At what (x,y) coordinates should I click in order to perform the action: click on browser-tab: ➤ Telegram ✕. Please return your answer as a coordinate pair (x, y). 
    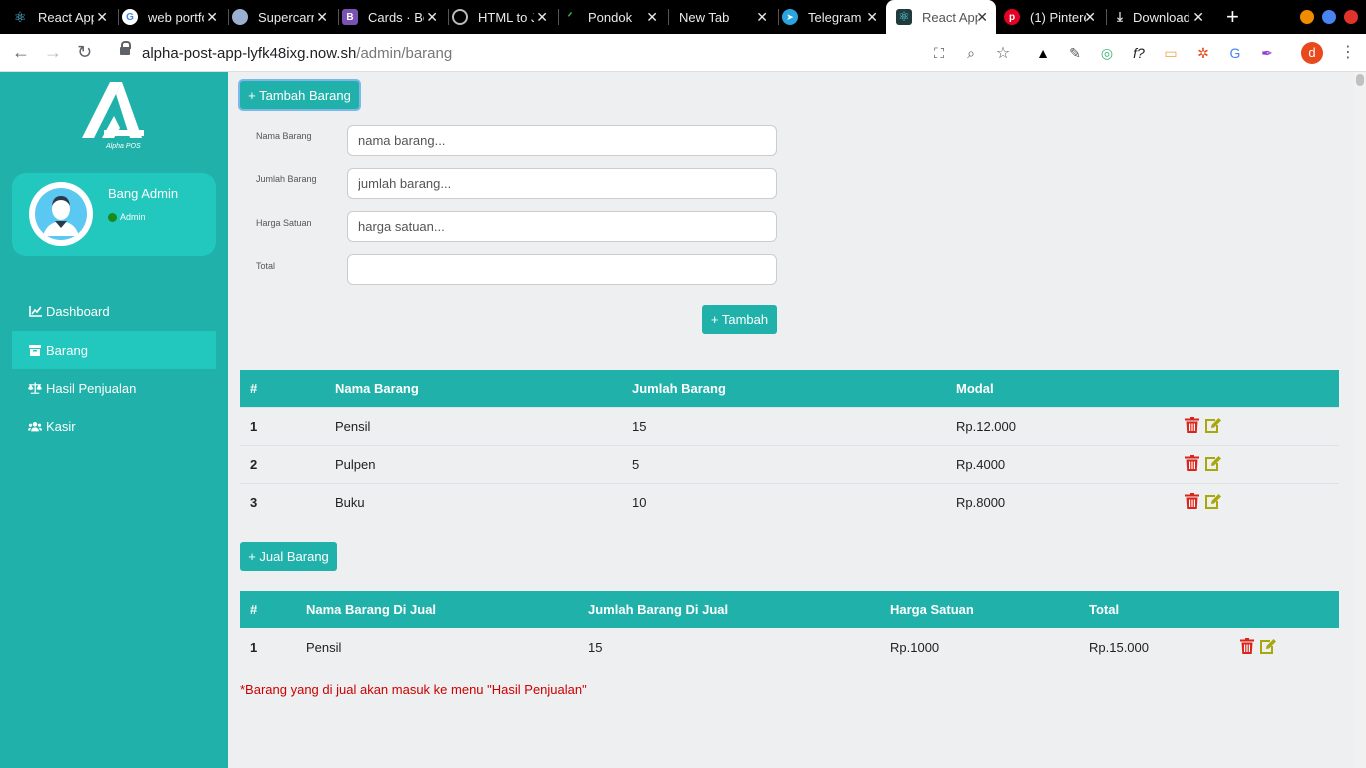
    Looking at the image, I should click on (834, 17).